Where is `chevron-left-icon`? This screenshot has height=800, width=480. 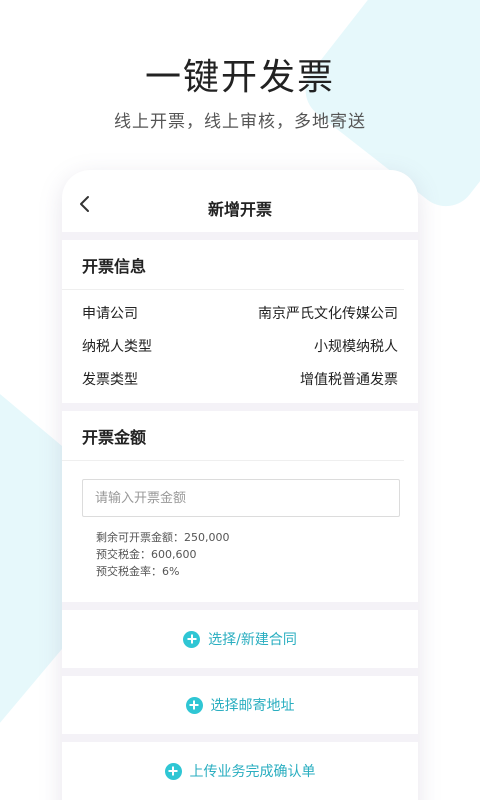 chevron-left-icon is located at coordinates (84, 204).